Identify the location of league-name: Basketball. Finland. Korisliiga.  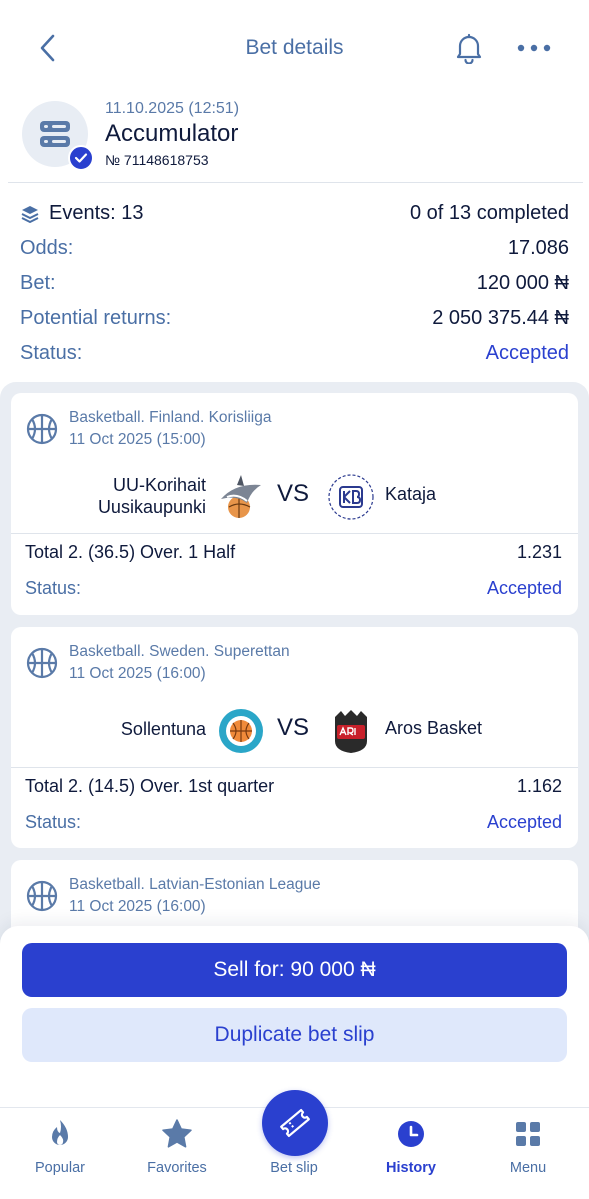
(170, 417).